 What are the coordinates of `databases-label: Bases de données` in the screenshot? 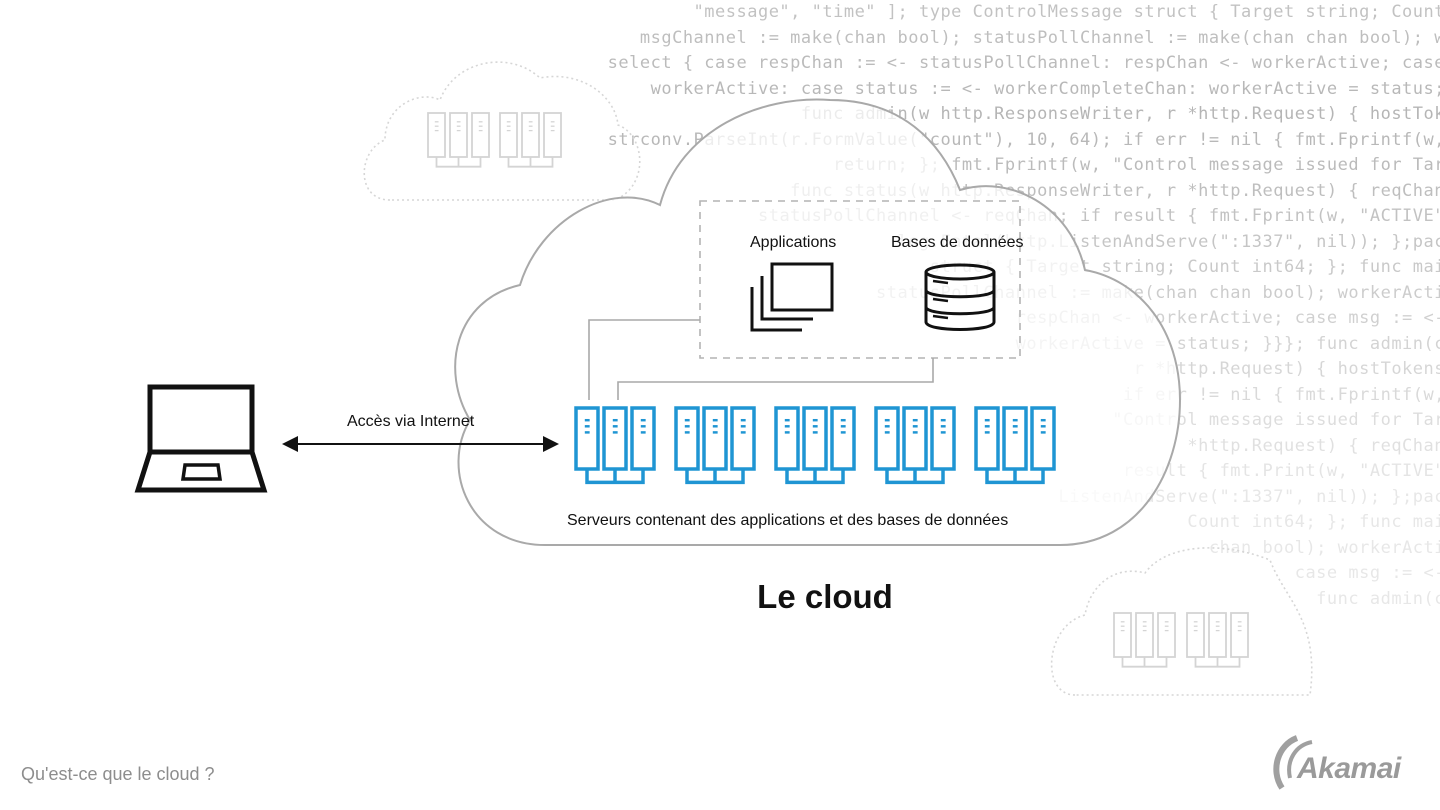 It's located at (957, 242).